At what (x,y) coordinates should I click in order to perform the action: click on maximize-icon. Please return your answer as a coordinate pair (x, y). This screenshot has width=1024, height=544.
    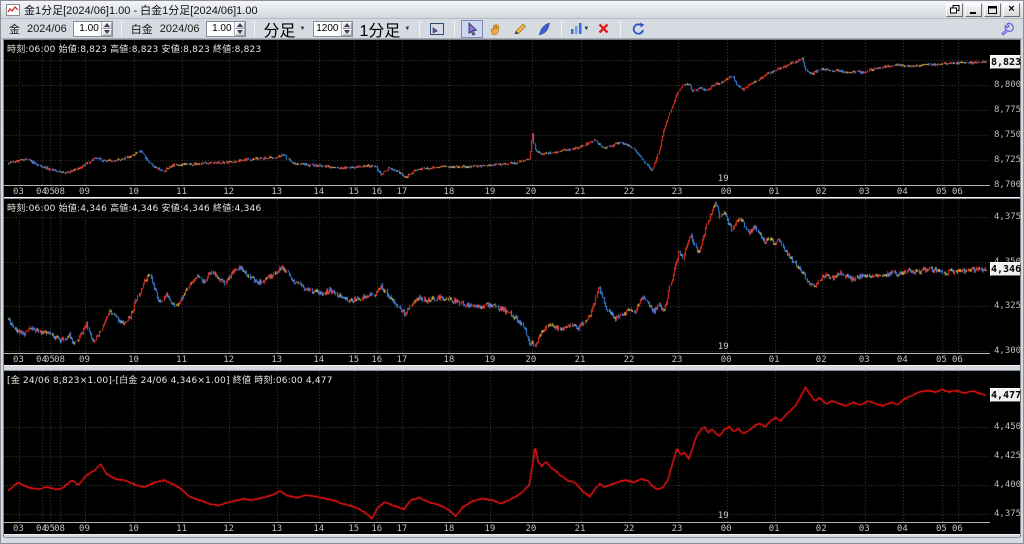
    Looking at the image, I should click on (992, 9).